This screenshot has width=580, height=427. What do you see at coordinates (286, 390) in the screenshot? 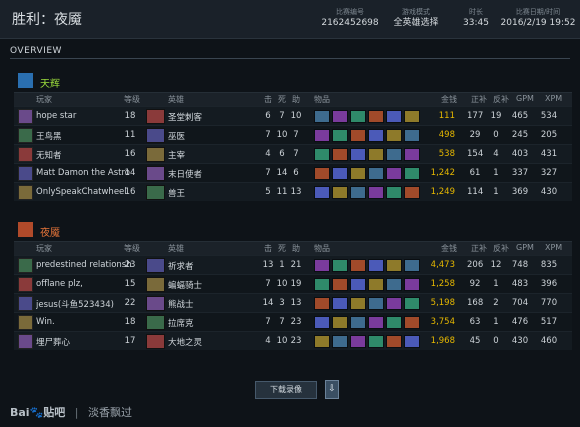
I see `download-replay-button: 下载录像` at bounding box center [286, 390].